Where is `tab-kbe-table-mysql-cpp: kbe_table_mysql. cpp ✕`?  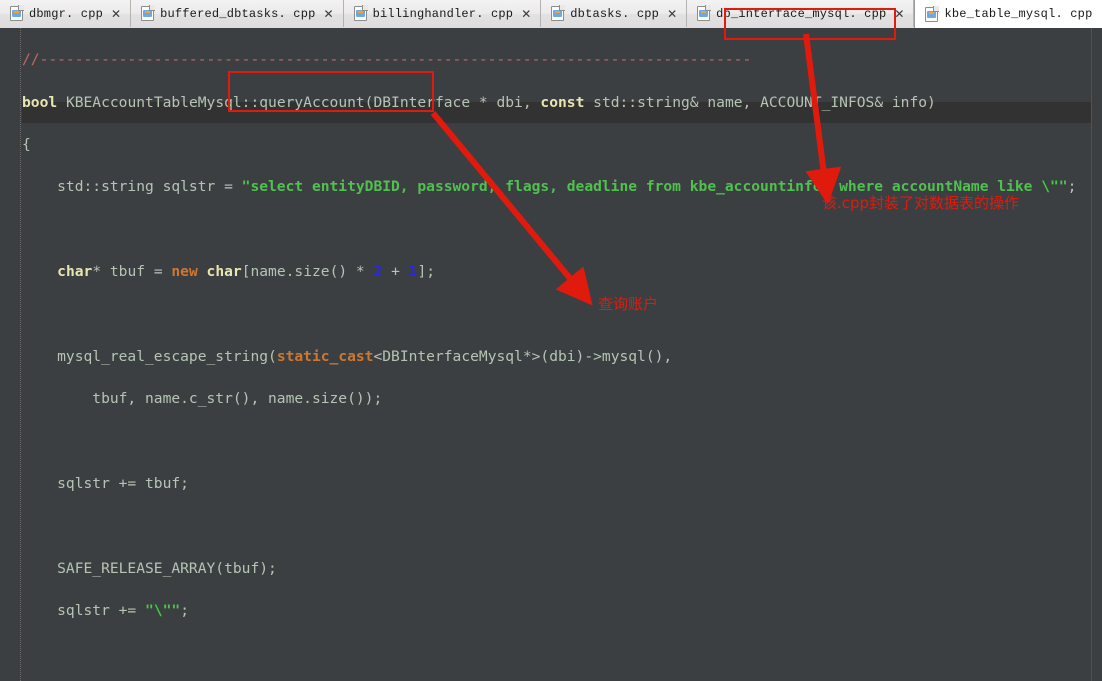
tab-kbe-table-mysql-cpp: kbe_table_mysql. cpp ✕ is located at coordinates (1008, 14).